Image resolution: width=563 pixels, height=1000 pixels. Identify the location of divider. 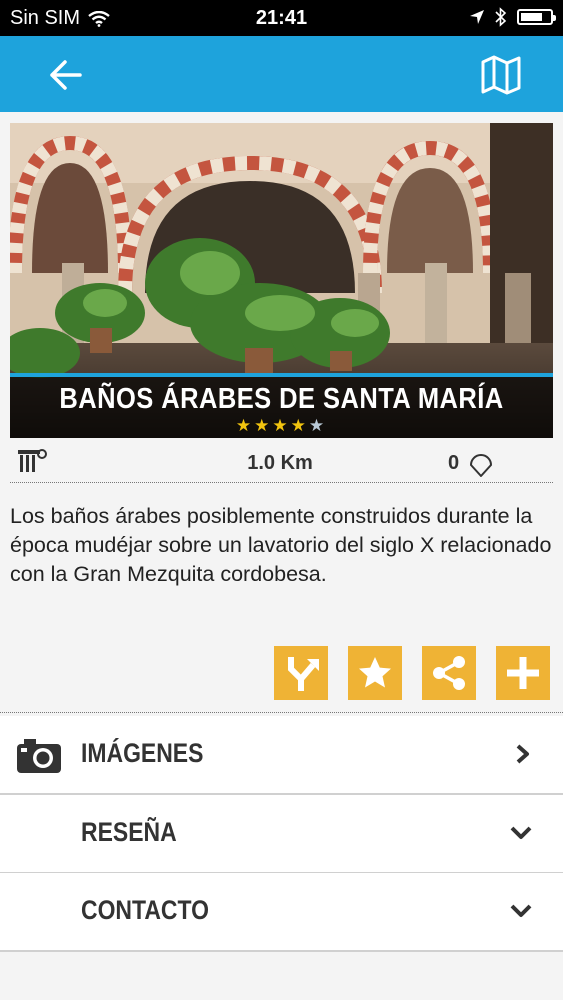
(281, 712).